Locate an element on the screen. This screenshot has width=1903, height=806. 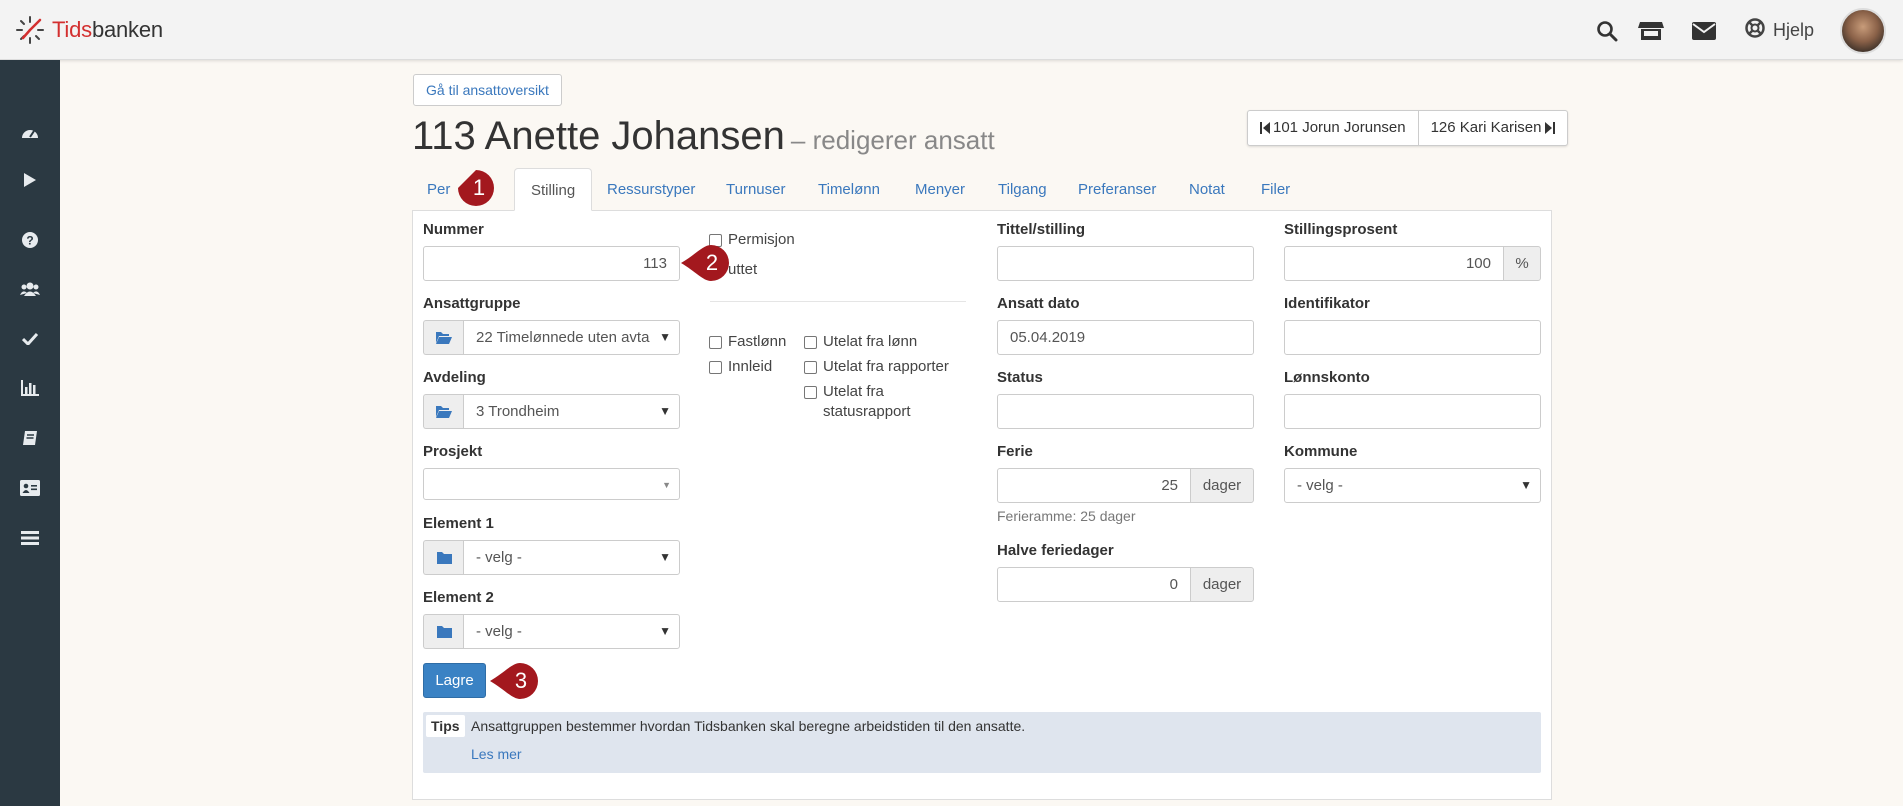
lifebuoy-icon is located at coordinates (1755, 30).